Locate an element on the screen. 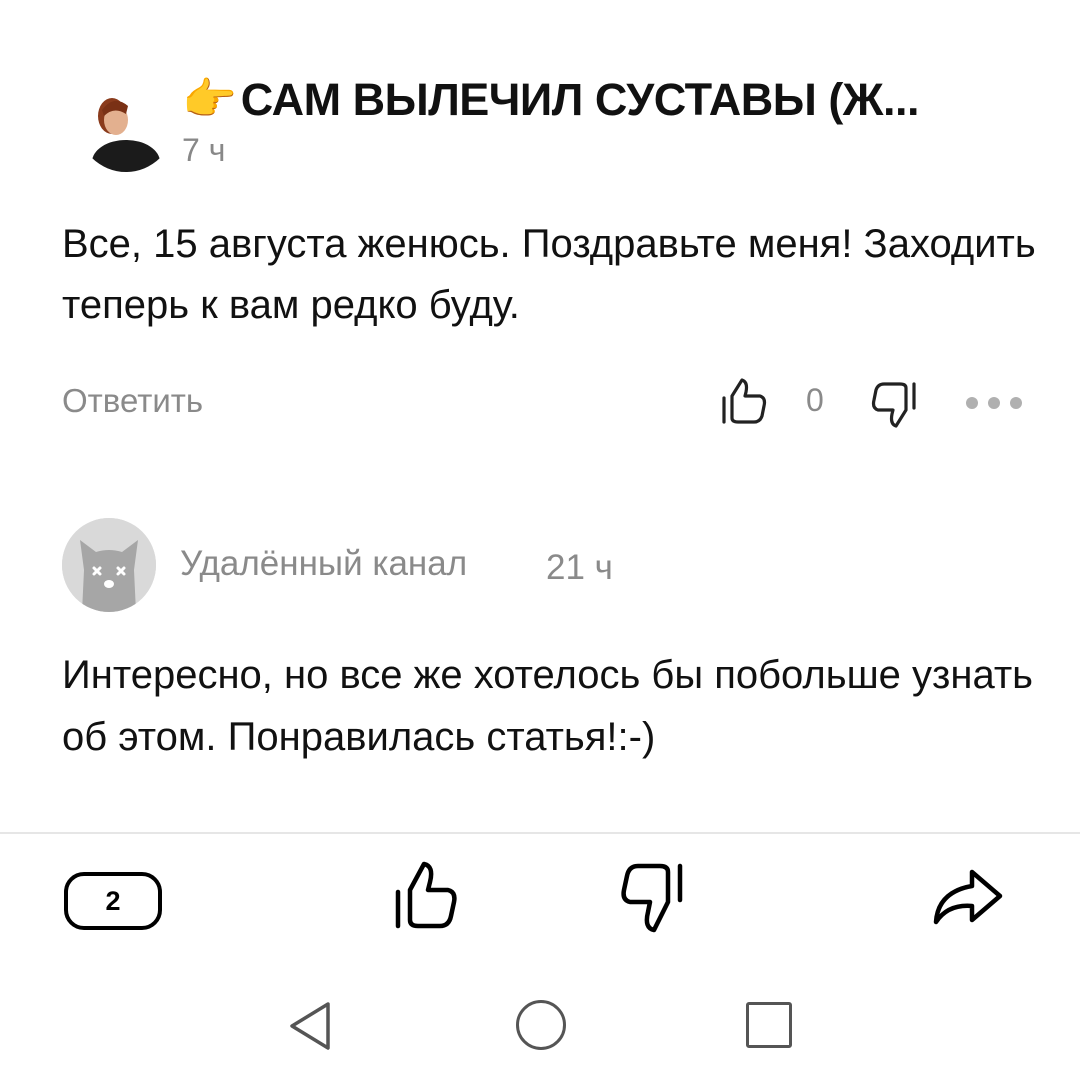 This screenshot has width=1080, height=1087. comment-author: Удалённый канал is located at coordinates (323, 564).